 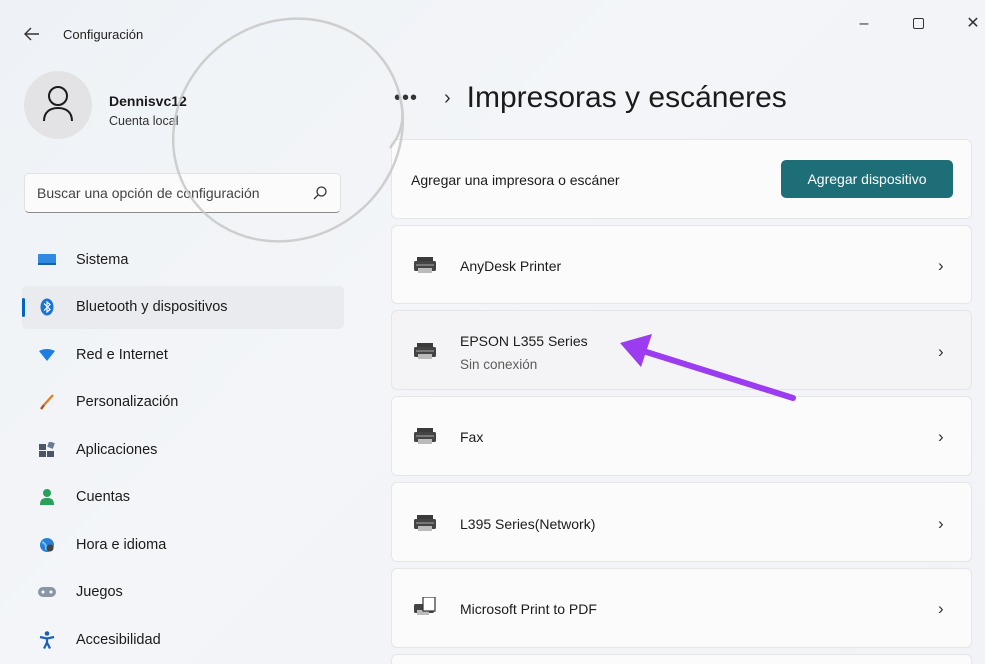 I want to click on search-input: Buscar una opción de configuración, so click(x=174, y=193).